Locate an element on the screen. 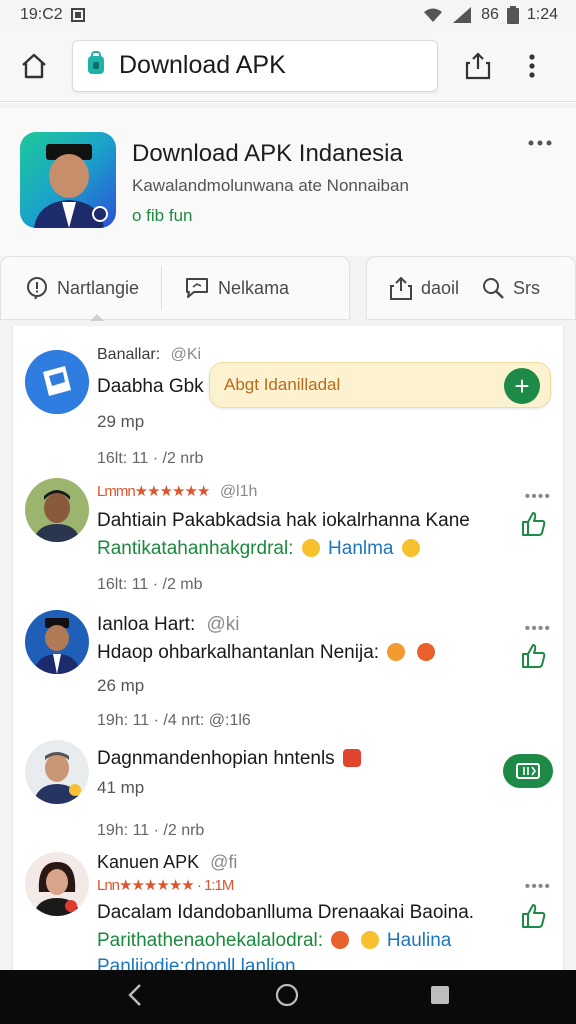 This screenshot has width=576, height=1024. status-bar: 19:C2 86 1:24 is located at coordinates (288, 15).